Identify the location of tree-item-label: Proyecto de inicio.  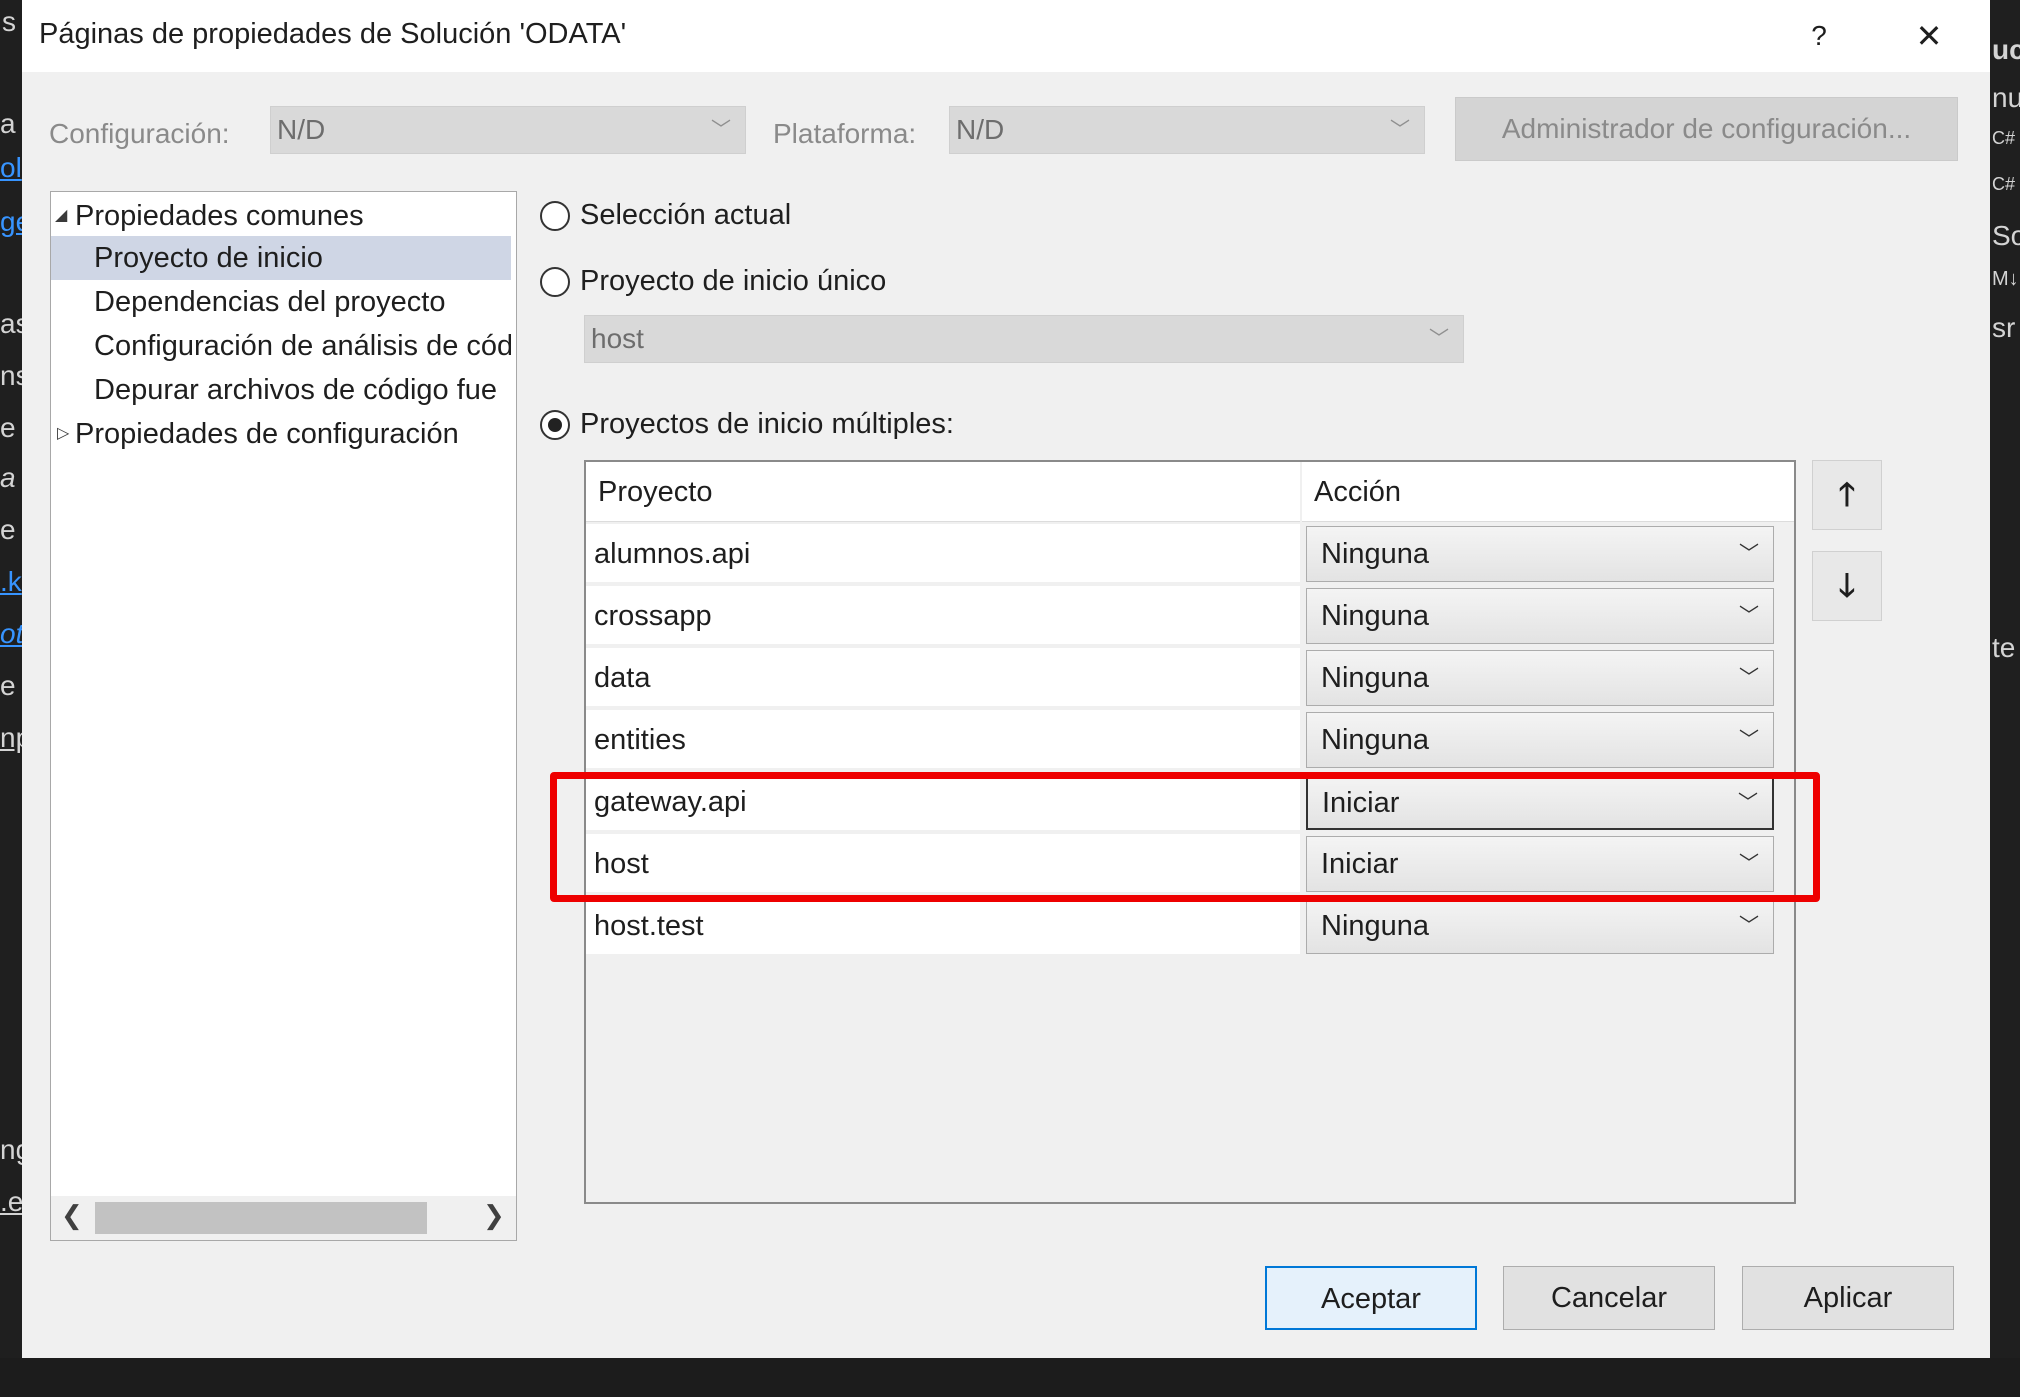
(208, 258).